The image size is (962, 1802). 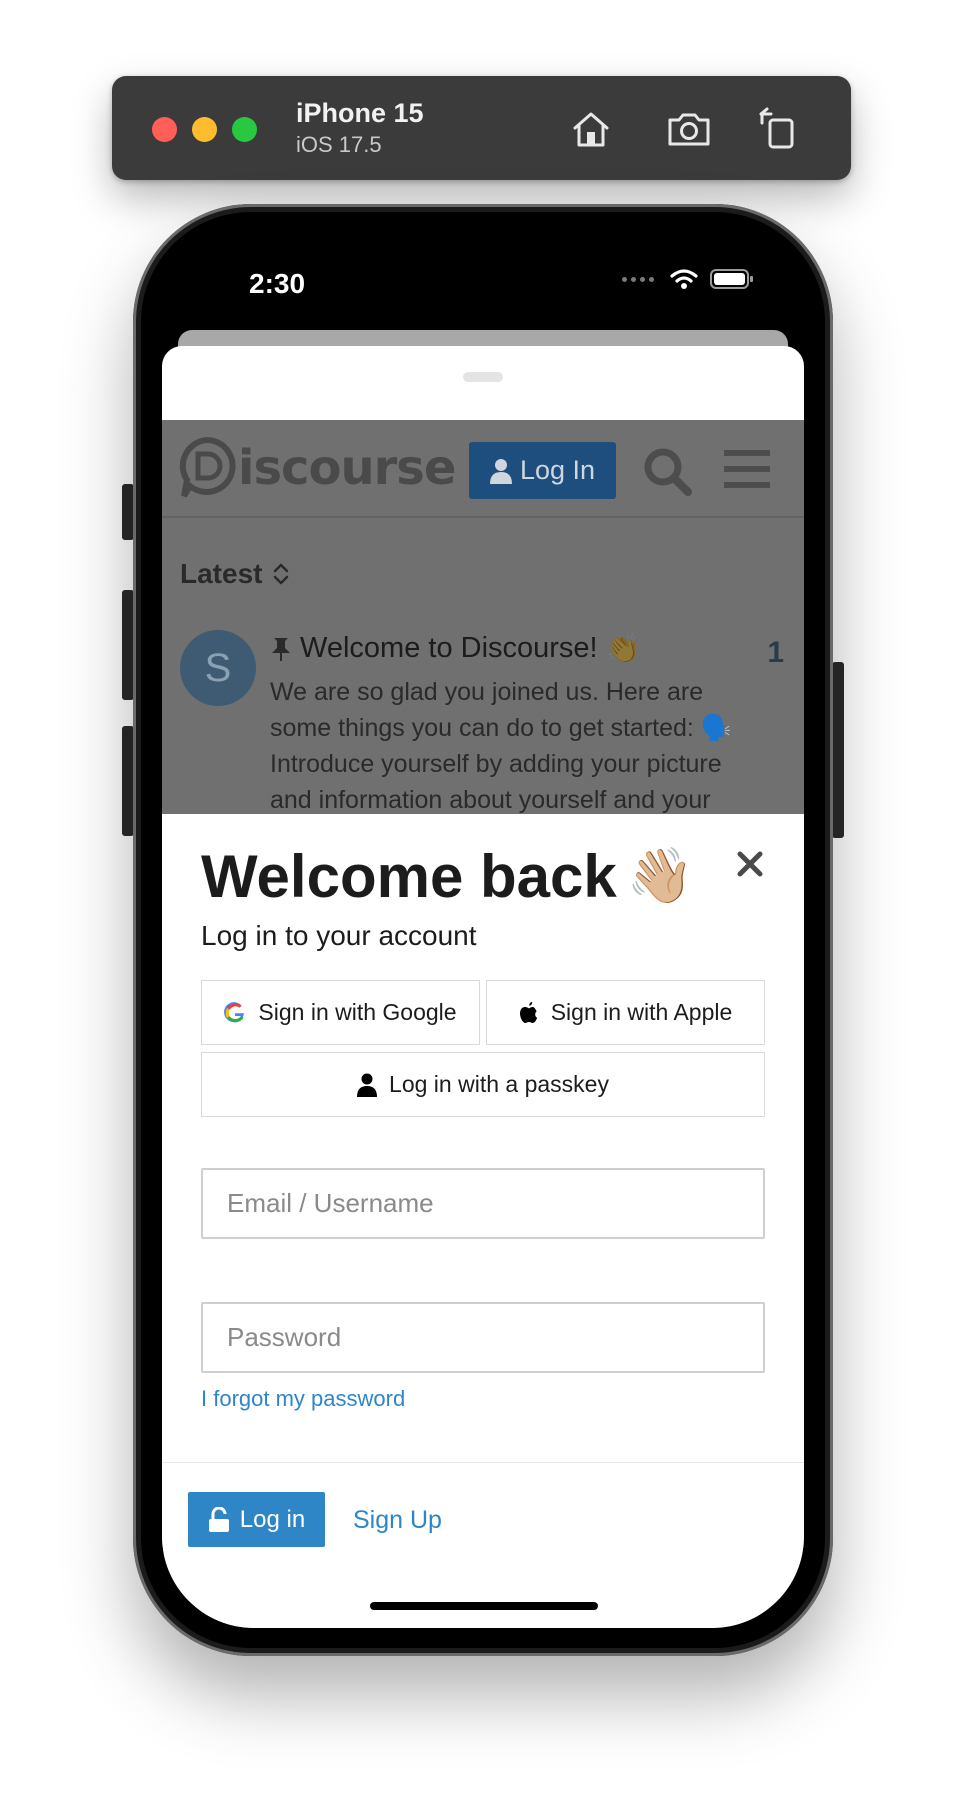 What do you see at coordinates (218, 1519) in the screenshot?
I see `unlock-icon` at bounding box center [218, 1519].